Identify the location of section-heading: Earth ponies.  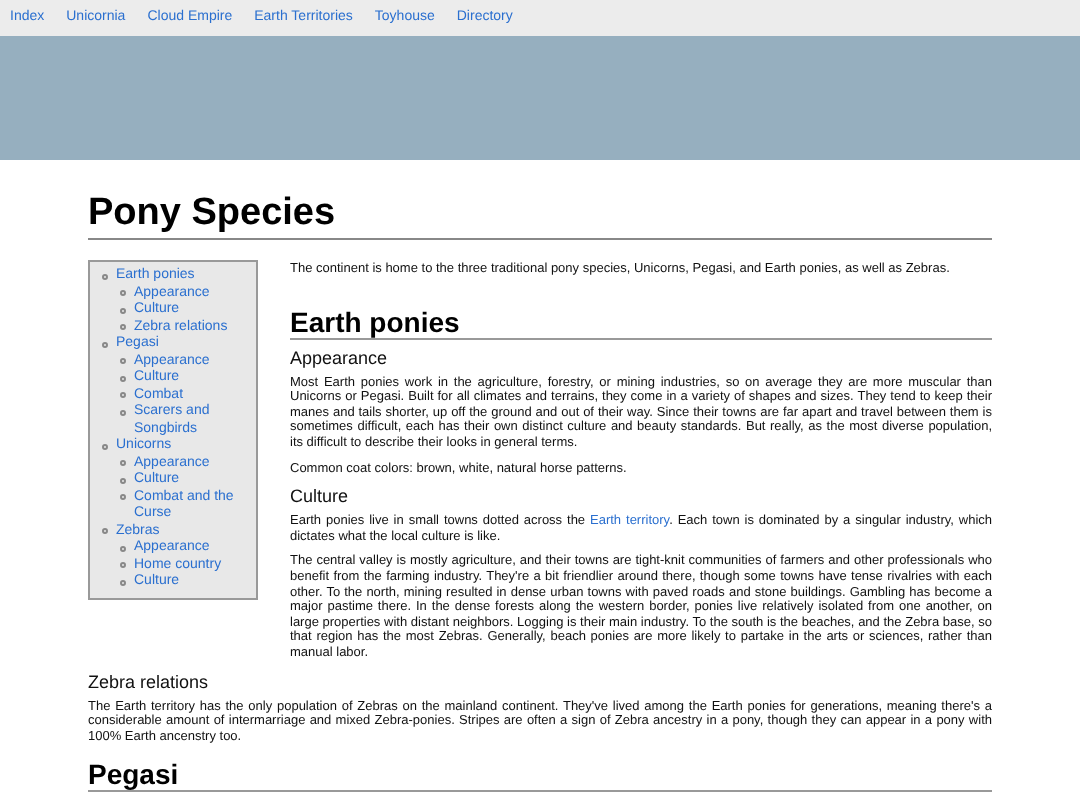
(641, 322).